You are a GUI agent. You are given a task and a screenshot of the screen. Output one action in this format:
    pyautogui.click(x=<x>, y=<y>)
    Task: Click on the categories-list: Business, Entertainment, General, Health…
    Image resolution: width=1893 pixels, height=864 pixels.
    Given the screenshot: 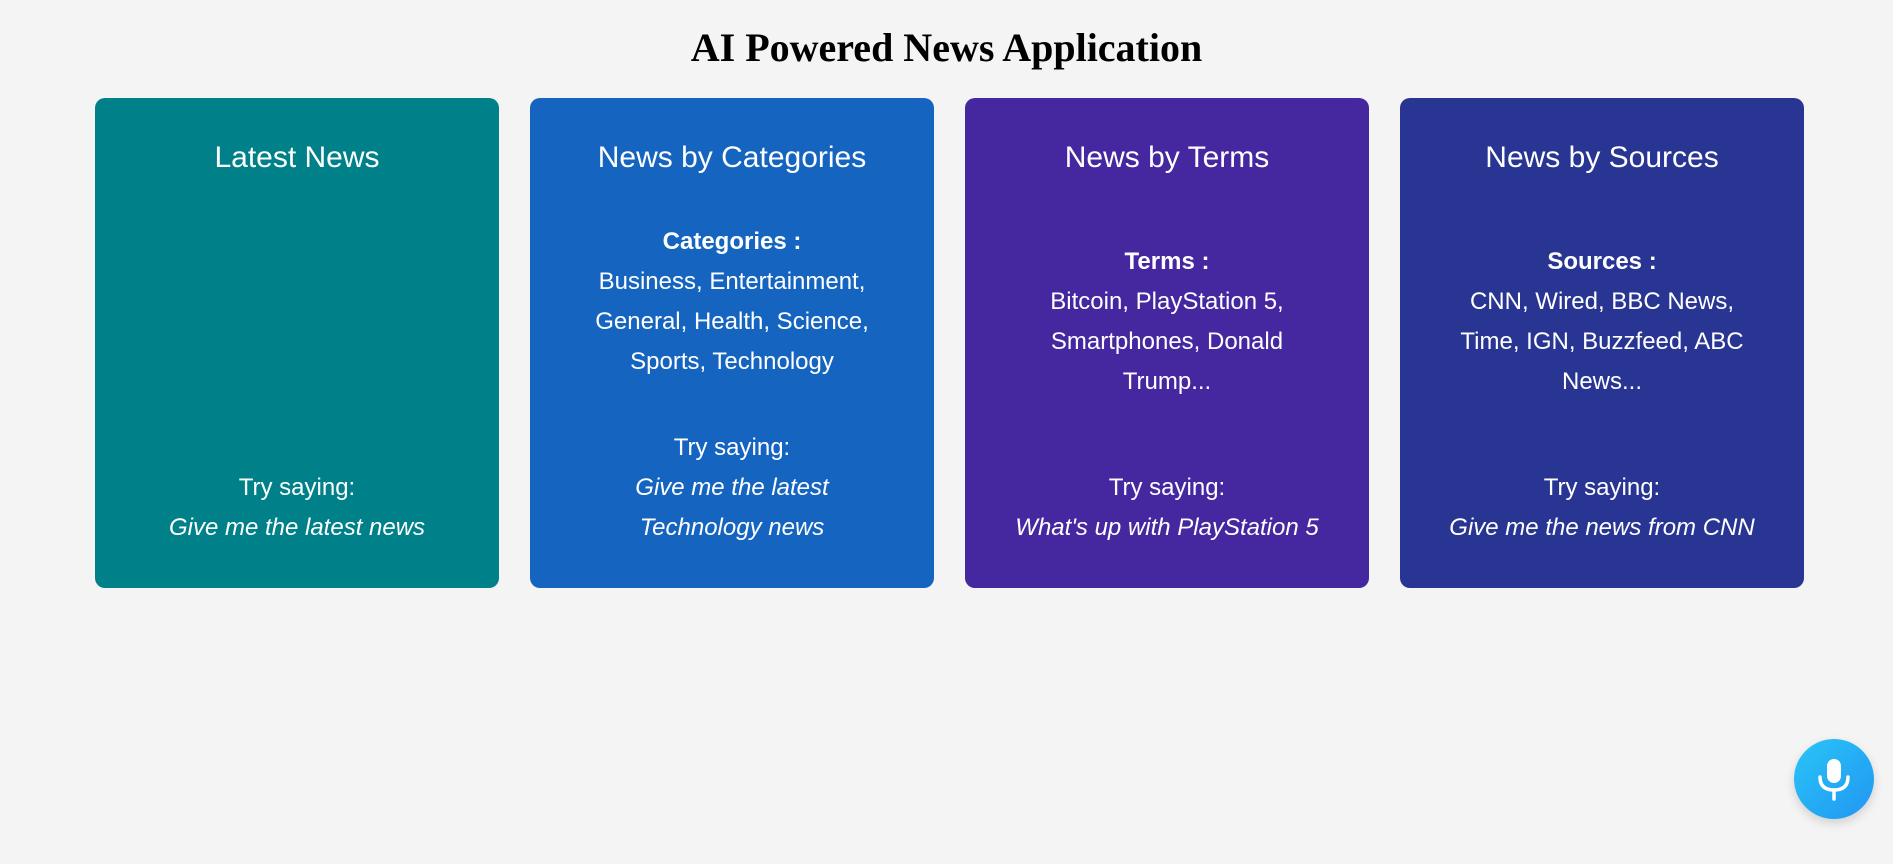 What is the action you would take?
    pyautogui.click(x=732, y=321)
    